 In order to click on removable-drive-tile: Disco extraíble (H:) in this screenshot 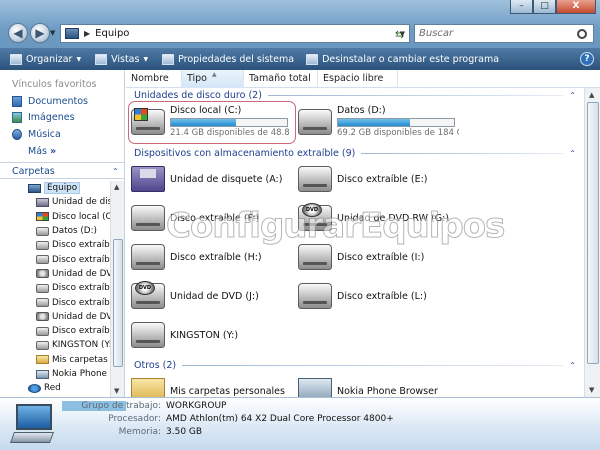, I will do `click(196, 257)`.